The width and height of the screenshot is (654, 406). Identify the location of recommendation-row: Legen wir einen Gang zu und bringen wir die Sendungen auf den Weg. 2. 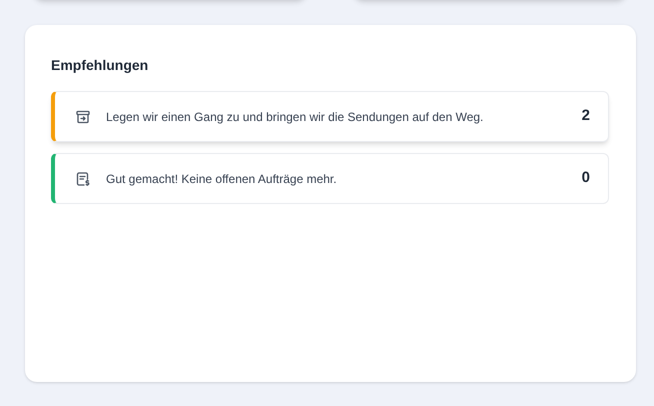
(330, 116).